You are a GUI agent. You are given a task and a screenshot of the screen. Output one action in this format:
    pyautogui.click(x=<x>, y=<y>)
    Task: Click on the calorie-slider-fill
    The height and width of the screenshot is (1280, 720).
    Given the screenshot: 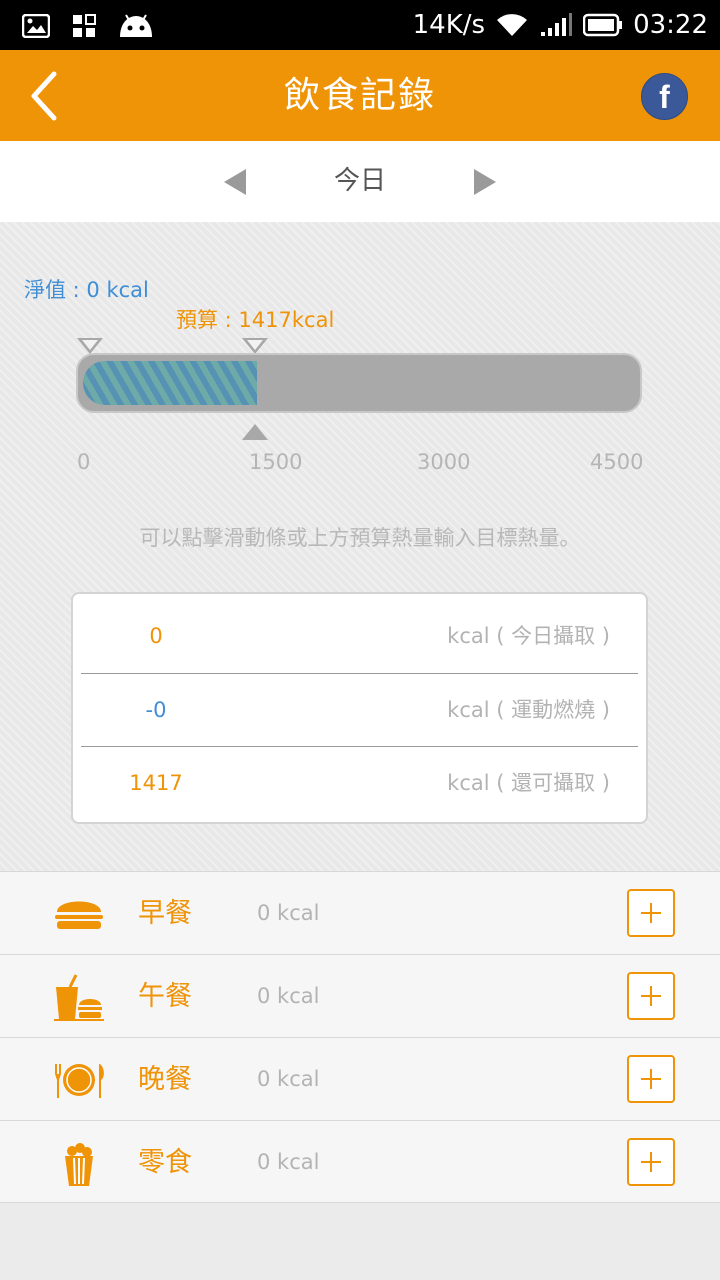 What is the action you would take?
    pyautogui.click(x=170, y=383)
    